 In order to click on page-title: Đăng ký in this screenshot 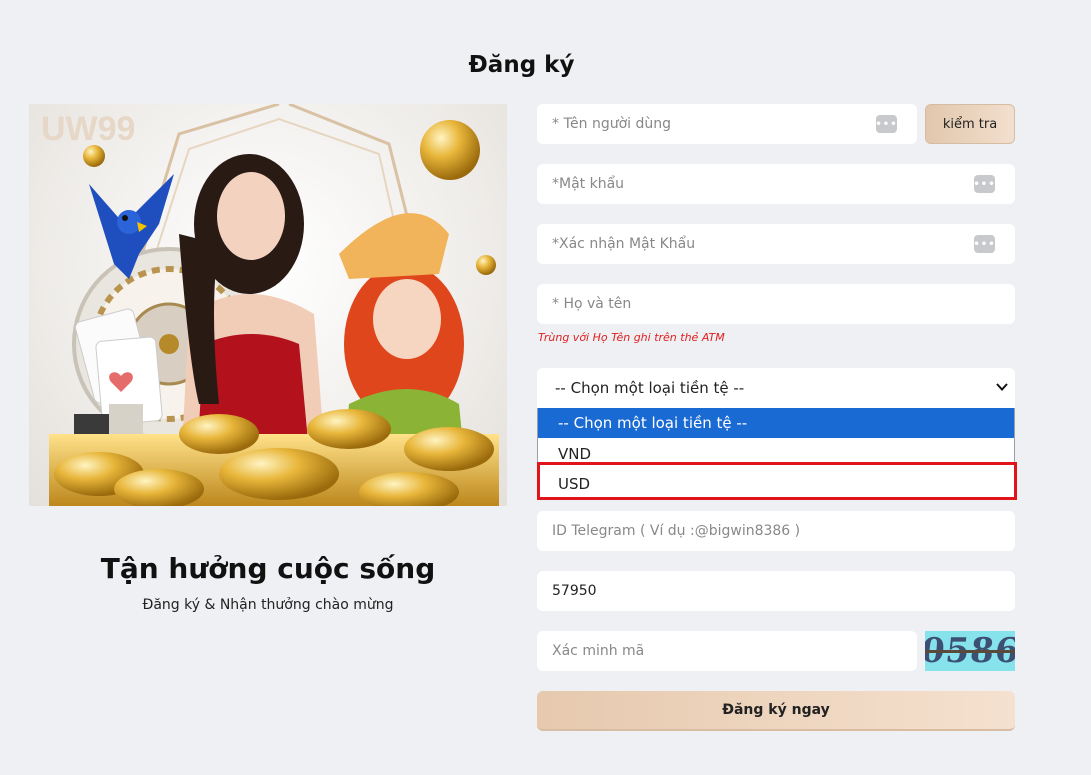, I will do `click(521, 65)`.